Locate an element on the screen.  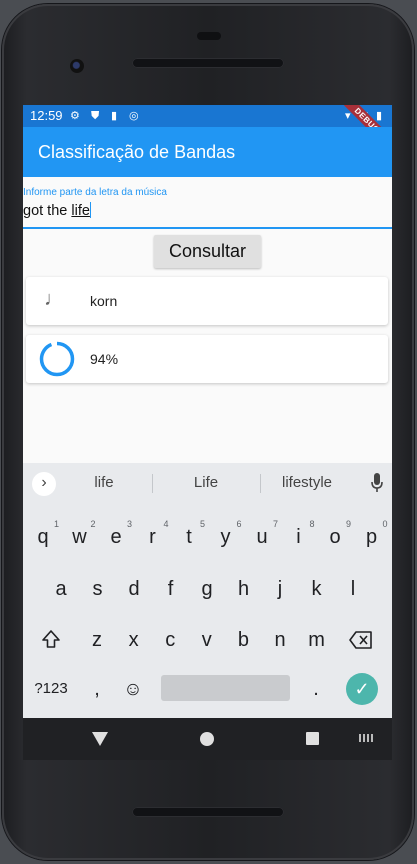
suggestion-1: life is located at coordinates (104, 482).